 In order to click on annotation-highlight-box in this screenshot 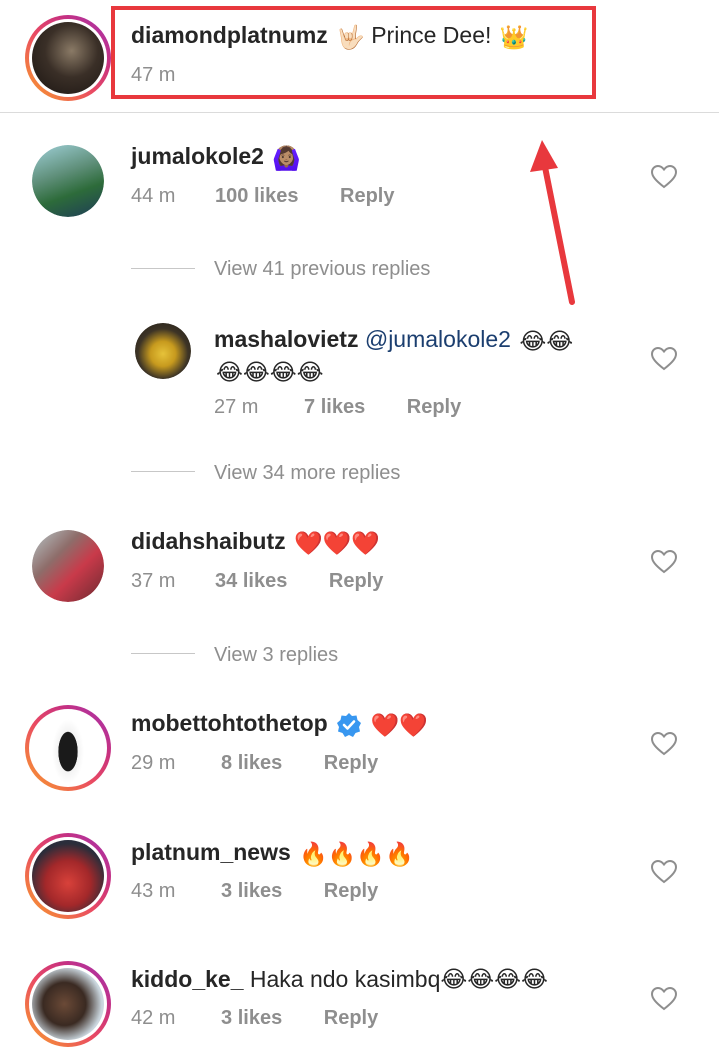, I will do `click(353, 52)`.